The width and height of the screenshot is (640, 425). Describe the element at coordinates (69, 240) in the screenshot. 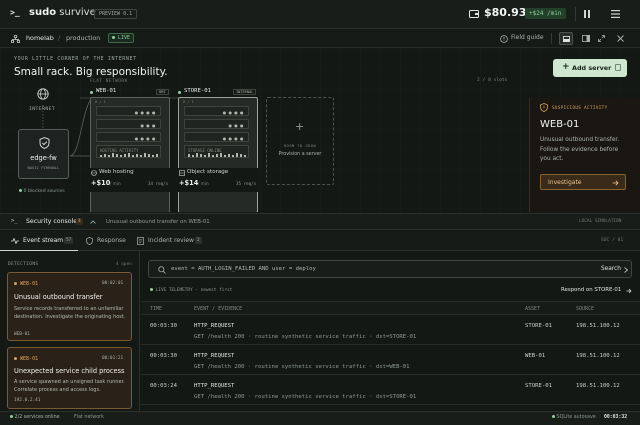

I see `tab-count: 57` at that location.